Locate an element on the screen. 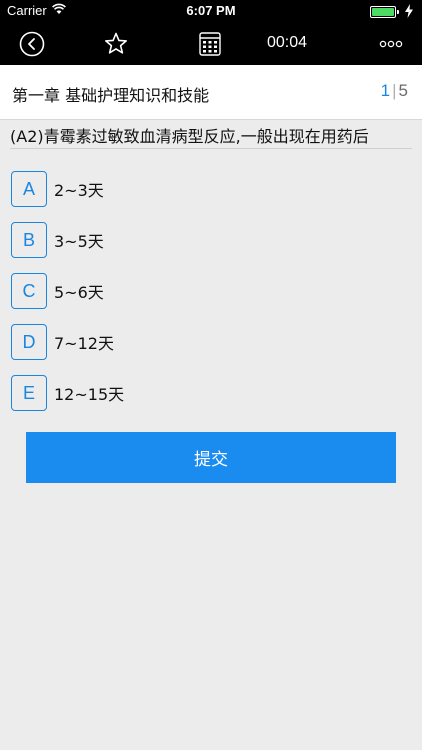 Image resolution: width=422 pixels, height=750 pixels. back-icon is located at coordinates (32, 44).